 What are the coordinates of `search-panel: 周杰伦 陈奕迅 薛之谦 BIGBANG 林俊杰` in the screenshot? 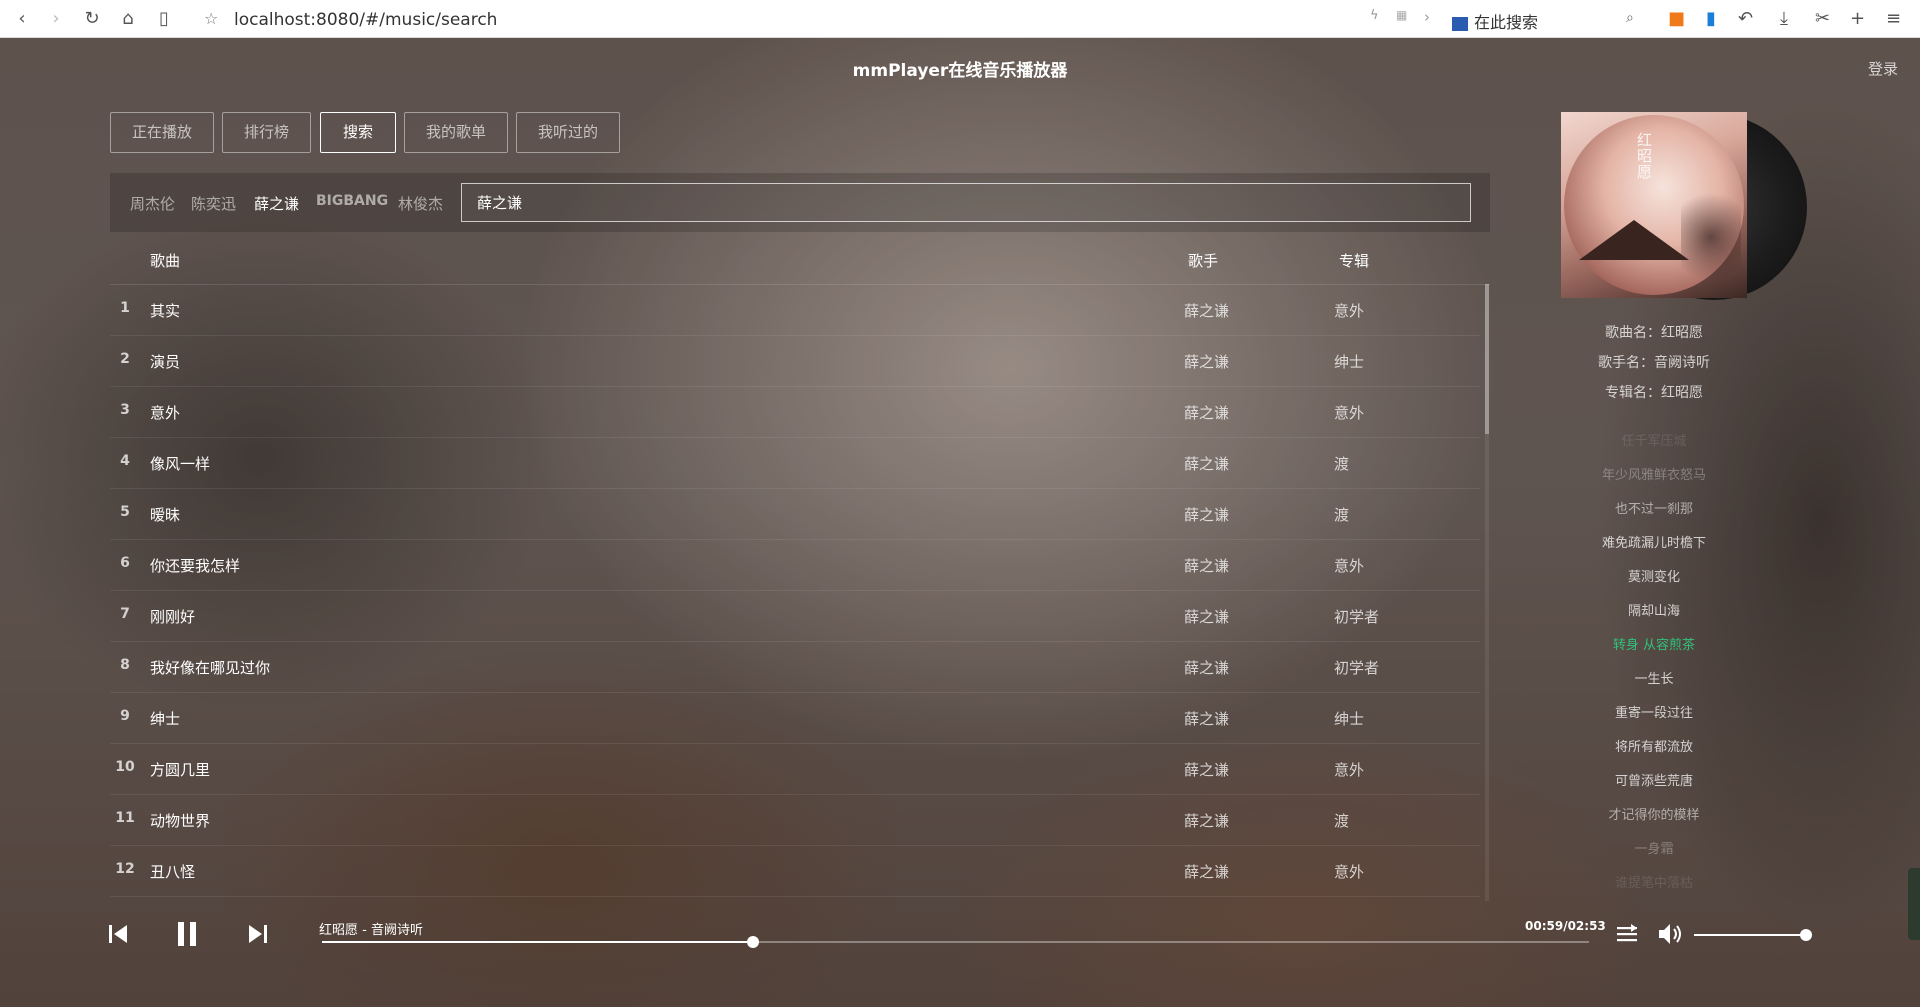 It's located at (800, 202).